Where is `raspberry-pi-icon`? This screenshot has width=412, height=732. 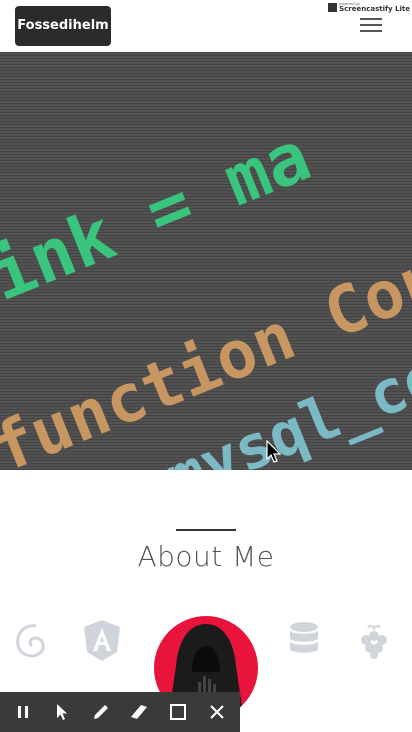
raspberry-pi-icon is located at coordinates (374, 641).